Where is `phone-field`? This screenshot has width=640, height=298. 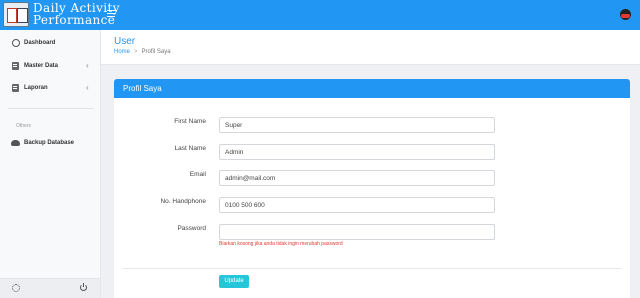 phone-field is located at coordinates (357, 205).